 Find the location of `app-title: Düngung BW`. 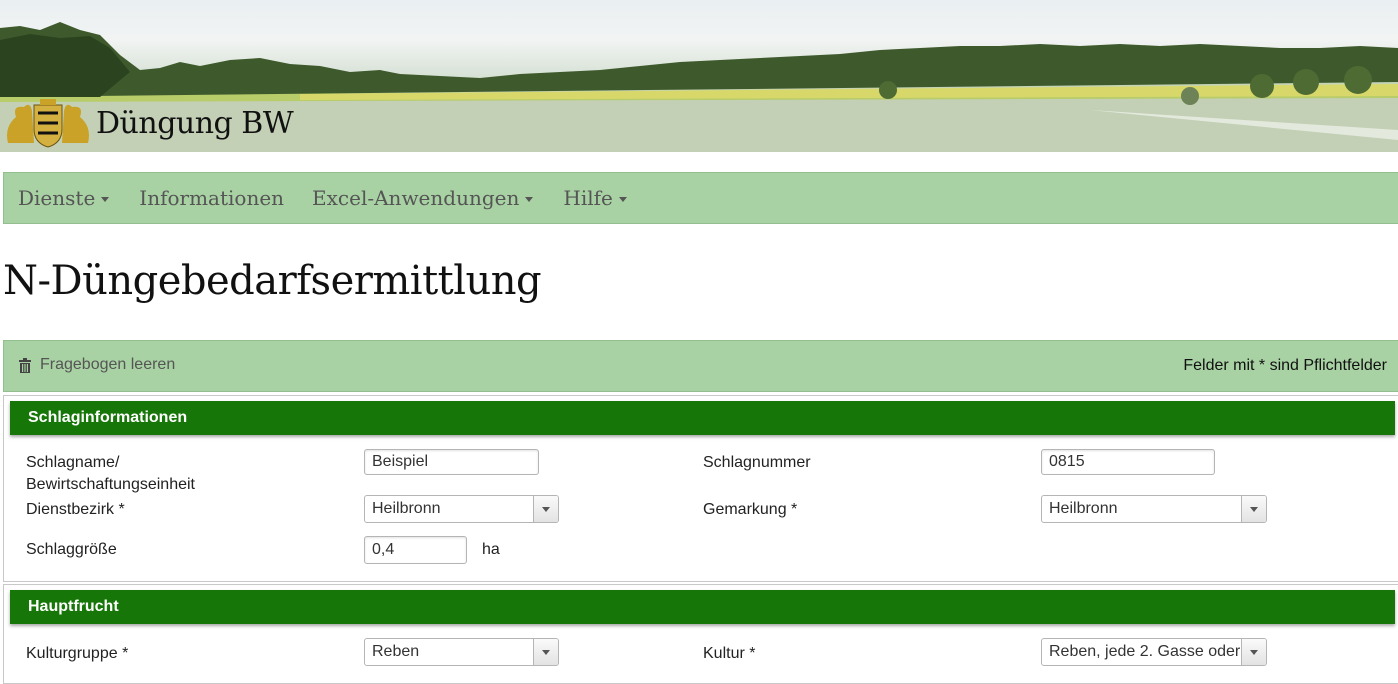

app-title: Düngung BW is located at coordinates (195, 123).